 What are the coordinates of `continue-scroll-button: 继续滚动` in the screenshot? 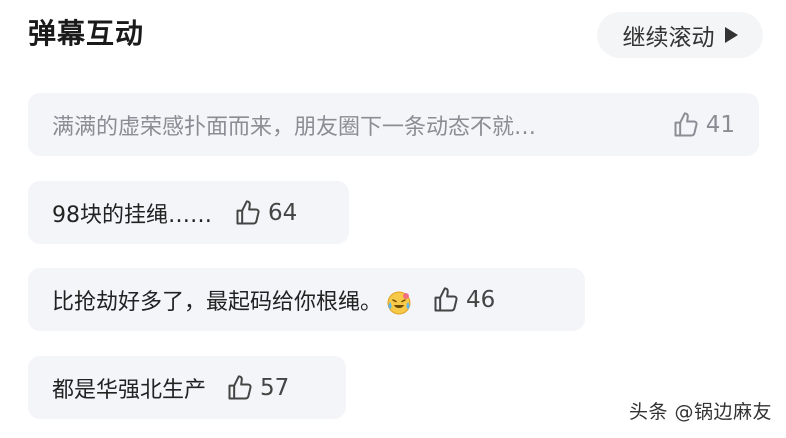 It's located at (680, 35).